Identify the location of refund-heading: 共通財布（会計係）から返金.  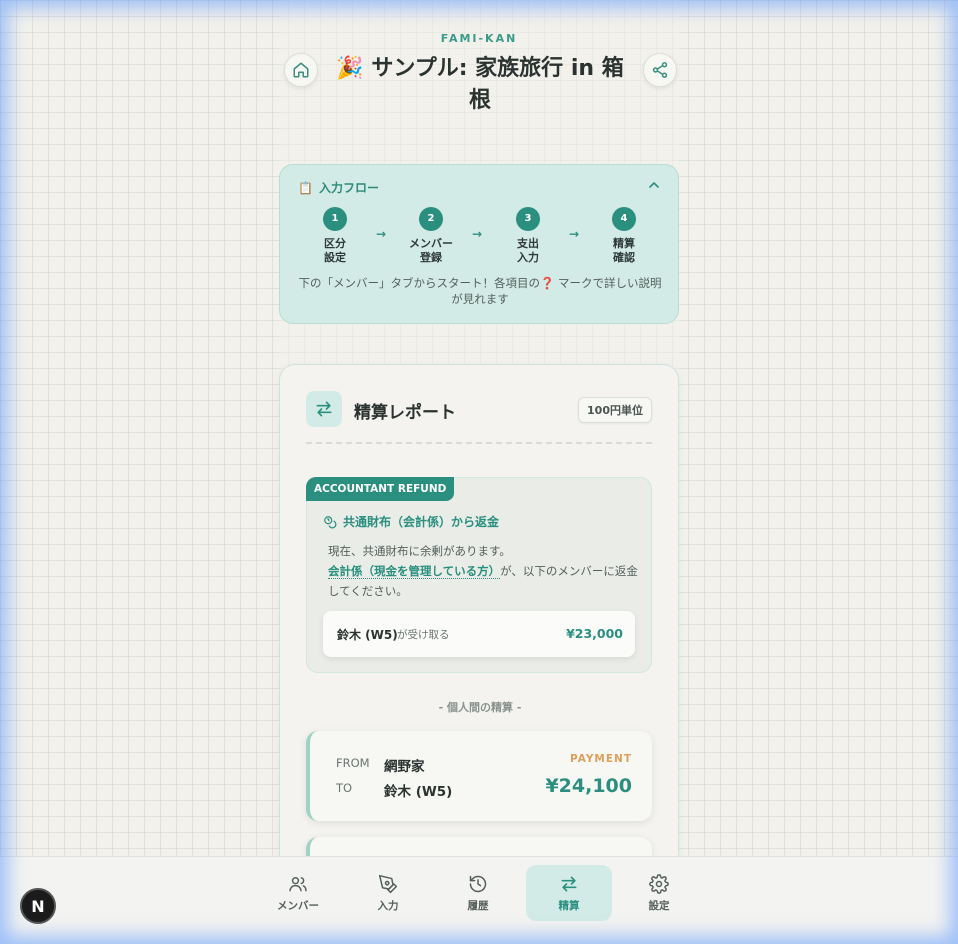
(411, 521).